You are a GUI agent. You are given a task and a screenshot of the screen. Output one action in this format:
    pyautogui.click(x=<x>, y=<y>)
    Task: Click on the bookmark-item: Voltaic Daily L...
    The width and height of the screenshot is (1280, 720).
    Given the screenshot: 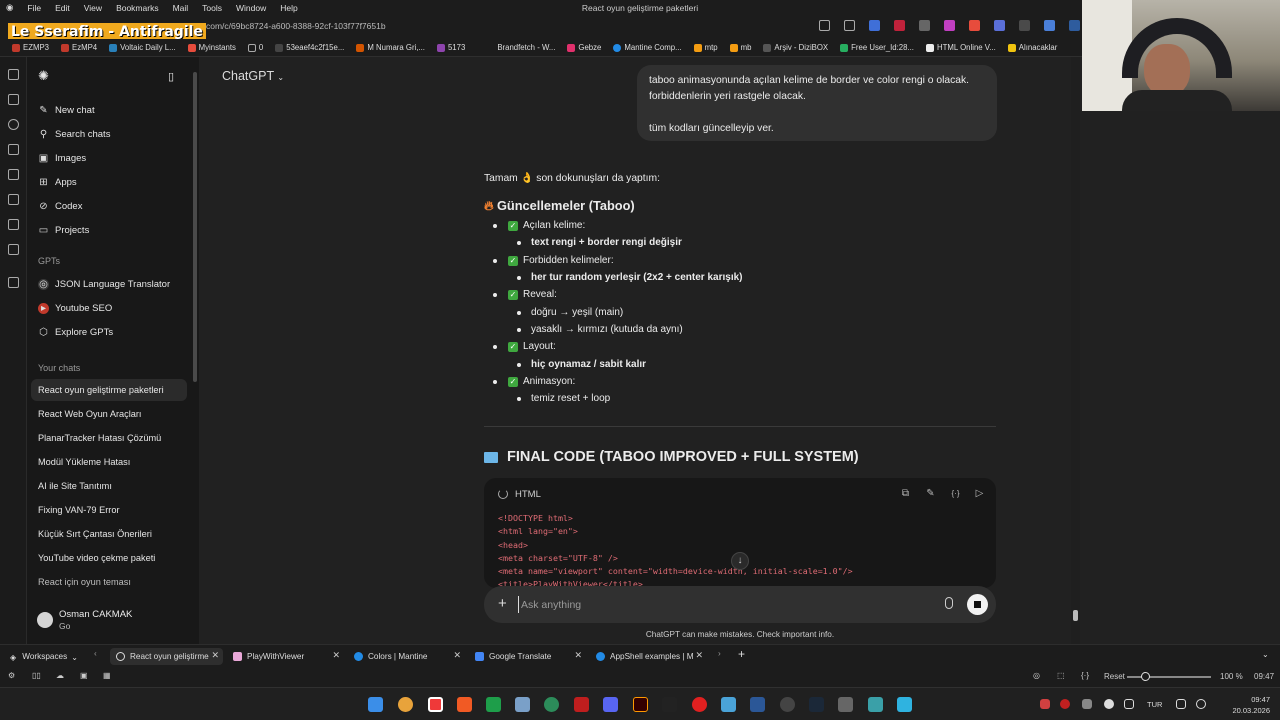 What is the action you would take?
    pyautogui.click(x=142, y=47)
    